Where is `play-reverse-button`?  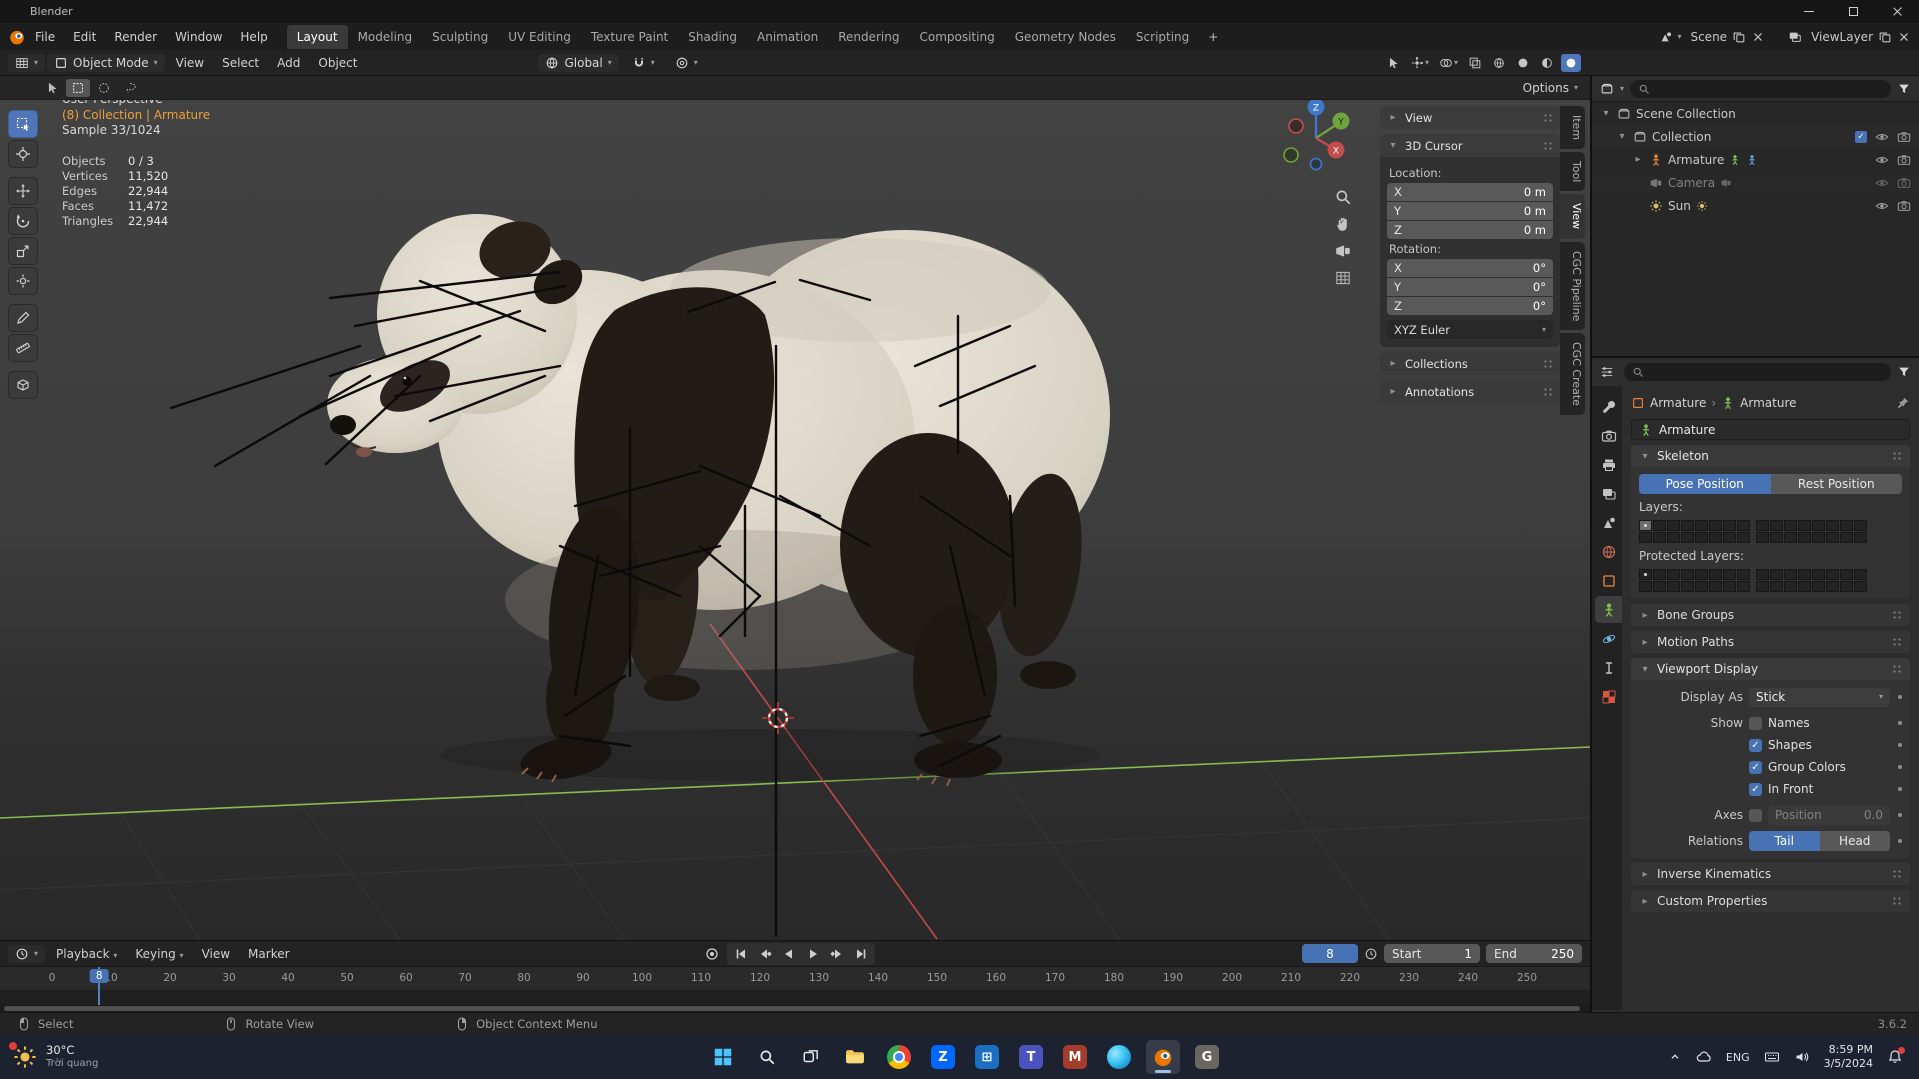 play-reverse-button is located at coordinates (789, 954).